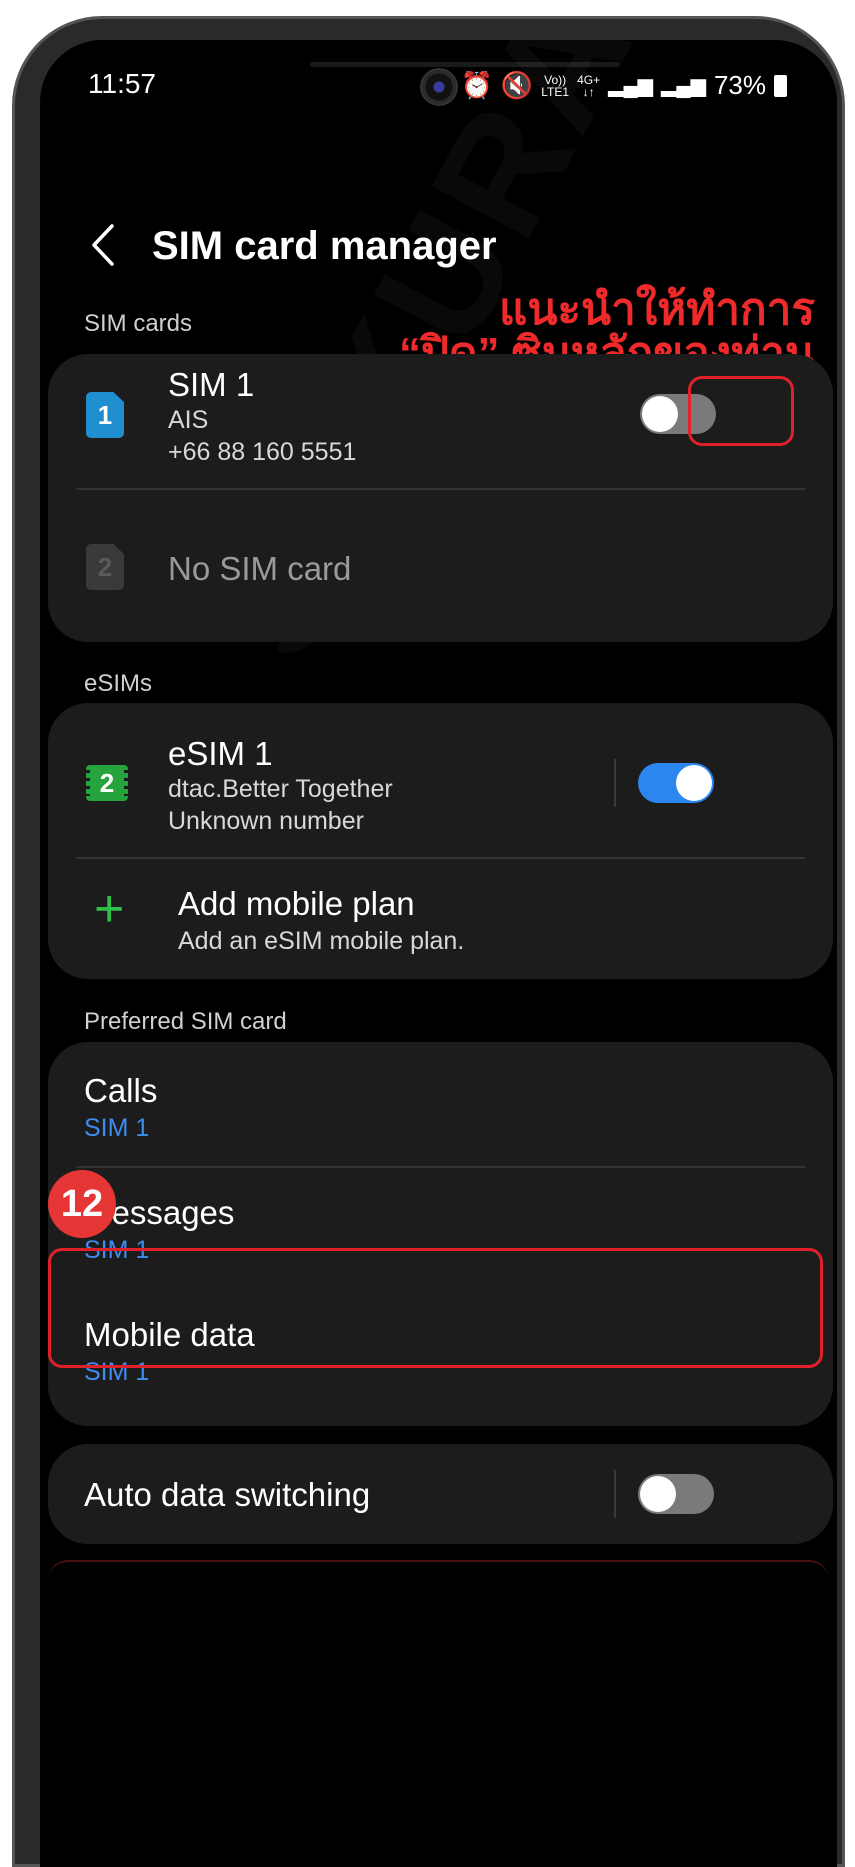  Describe the element at coordinates (324, 246) in the screenshot. I see `page-title: SIM card manager` at that location.